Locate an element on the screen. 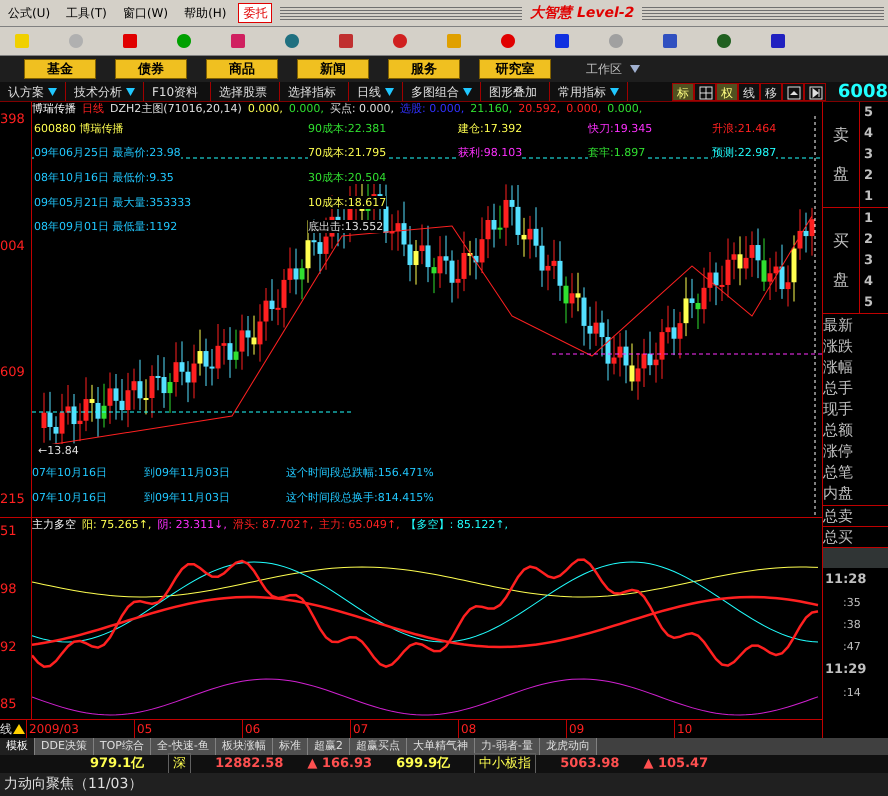 The height and width of the screenshot is (796, 888). index-value: ▲ 105.47 is located at coordinates (675, 764).